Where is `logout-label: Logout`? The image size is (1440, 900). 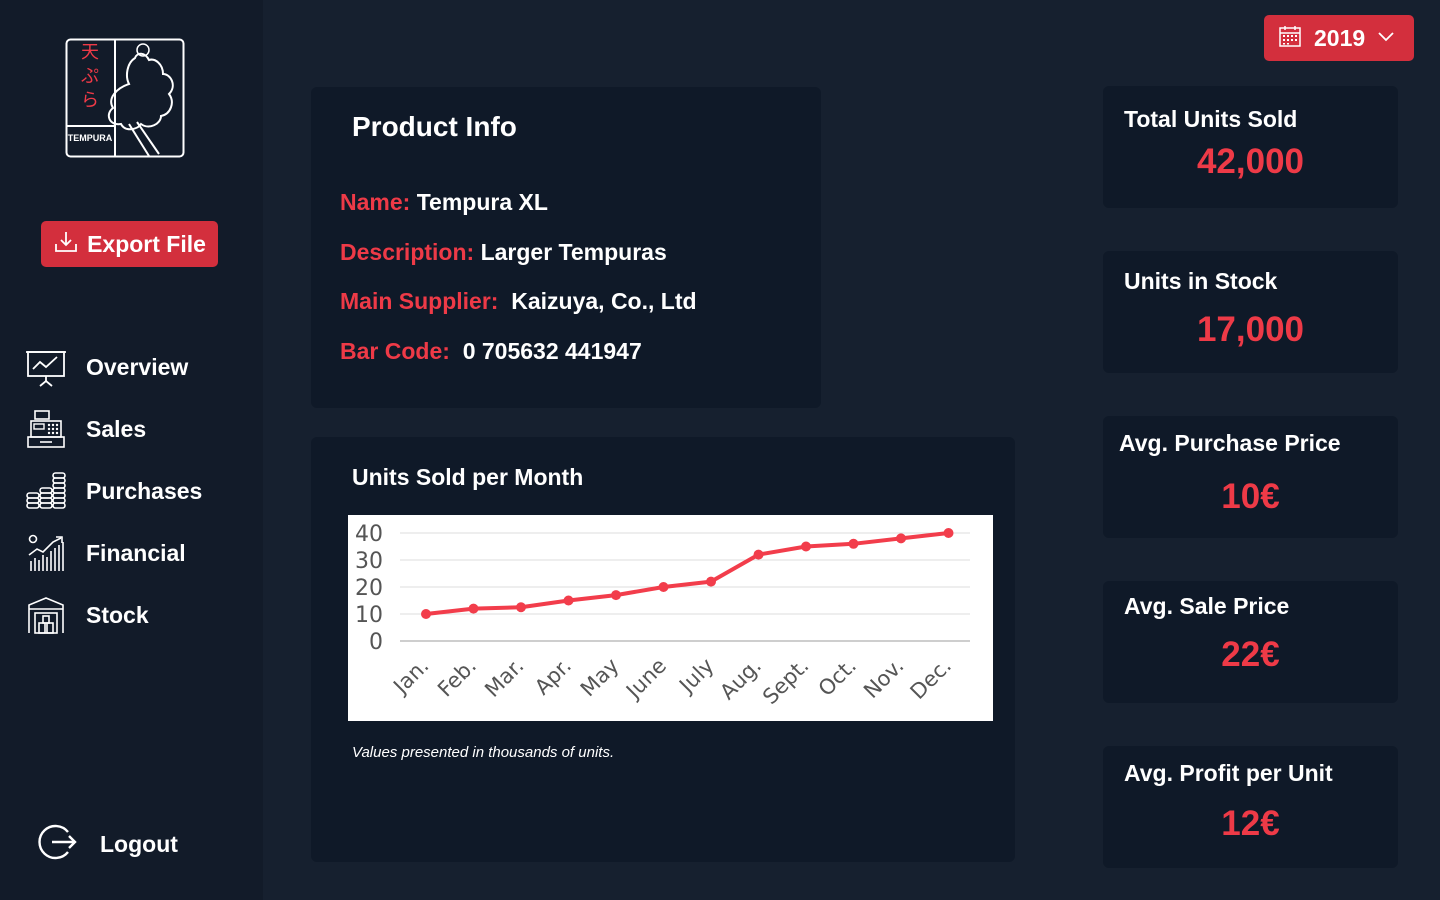
logout-label: Logout is located at coordinates (139, 844).